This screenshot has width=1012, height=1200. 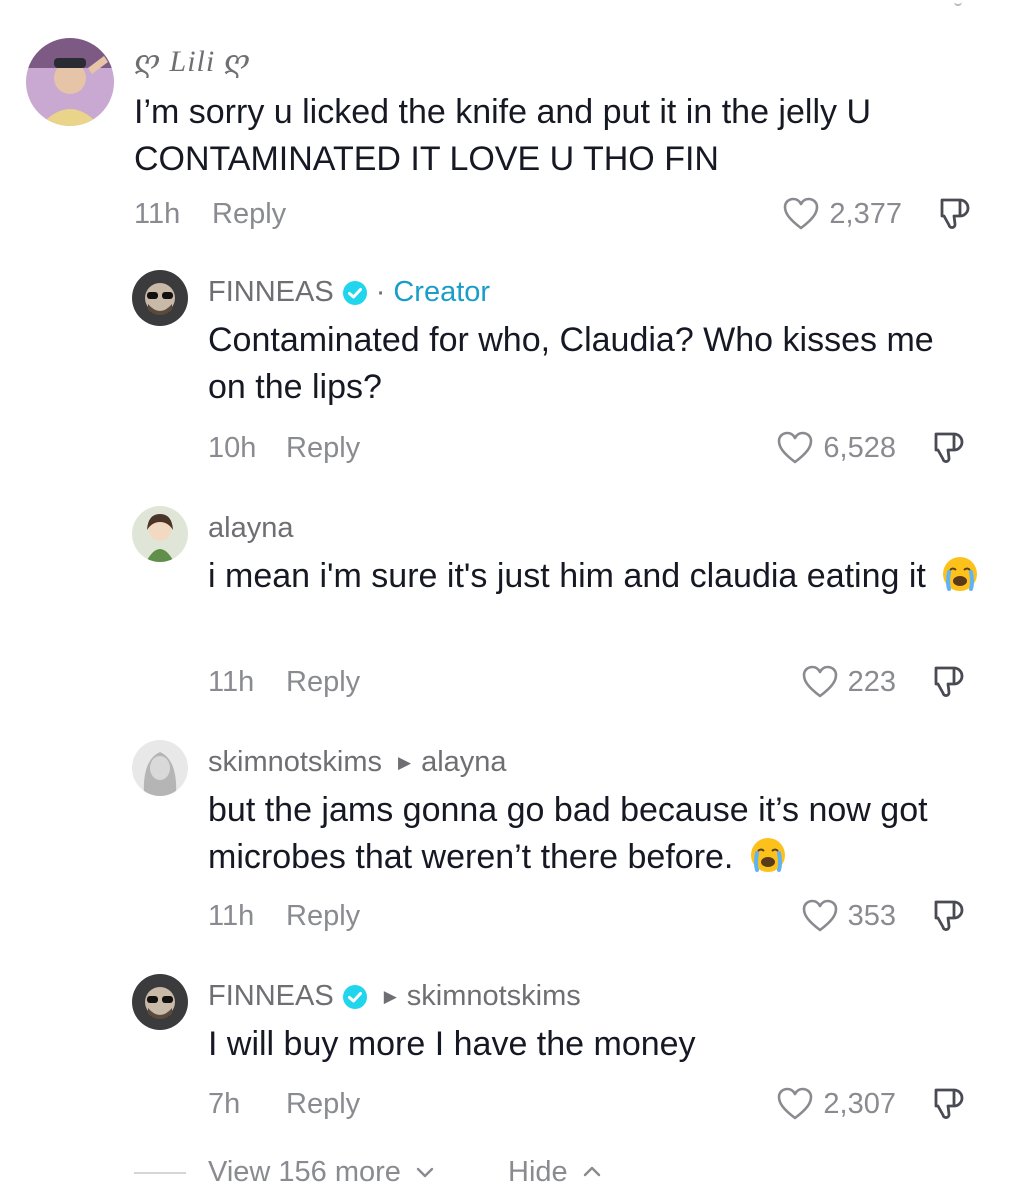 I want to click on like-count: 223, so click(x=871, y=681).